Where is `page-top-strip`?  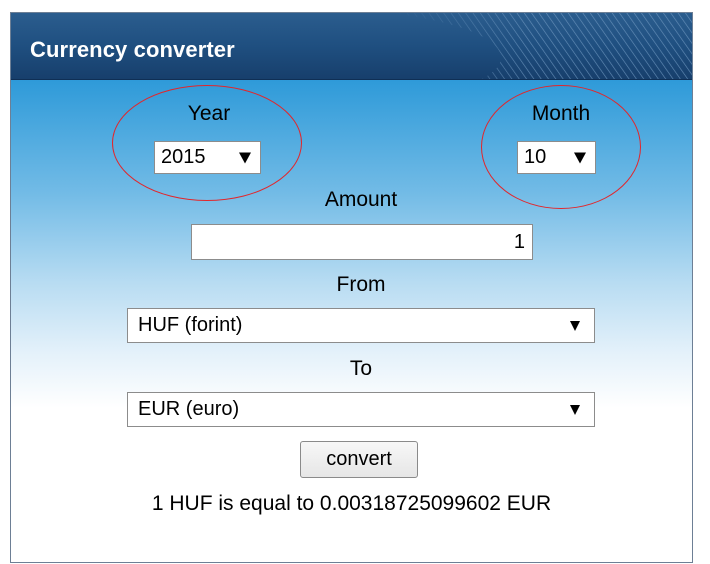 page-top-strip is located at coordinates (355, 6).